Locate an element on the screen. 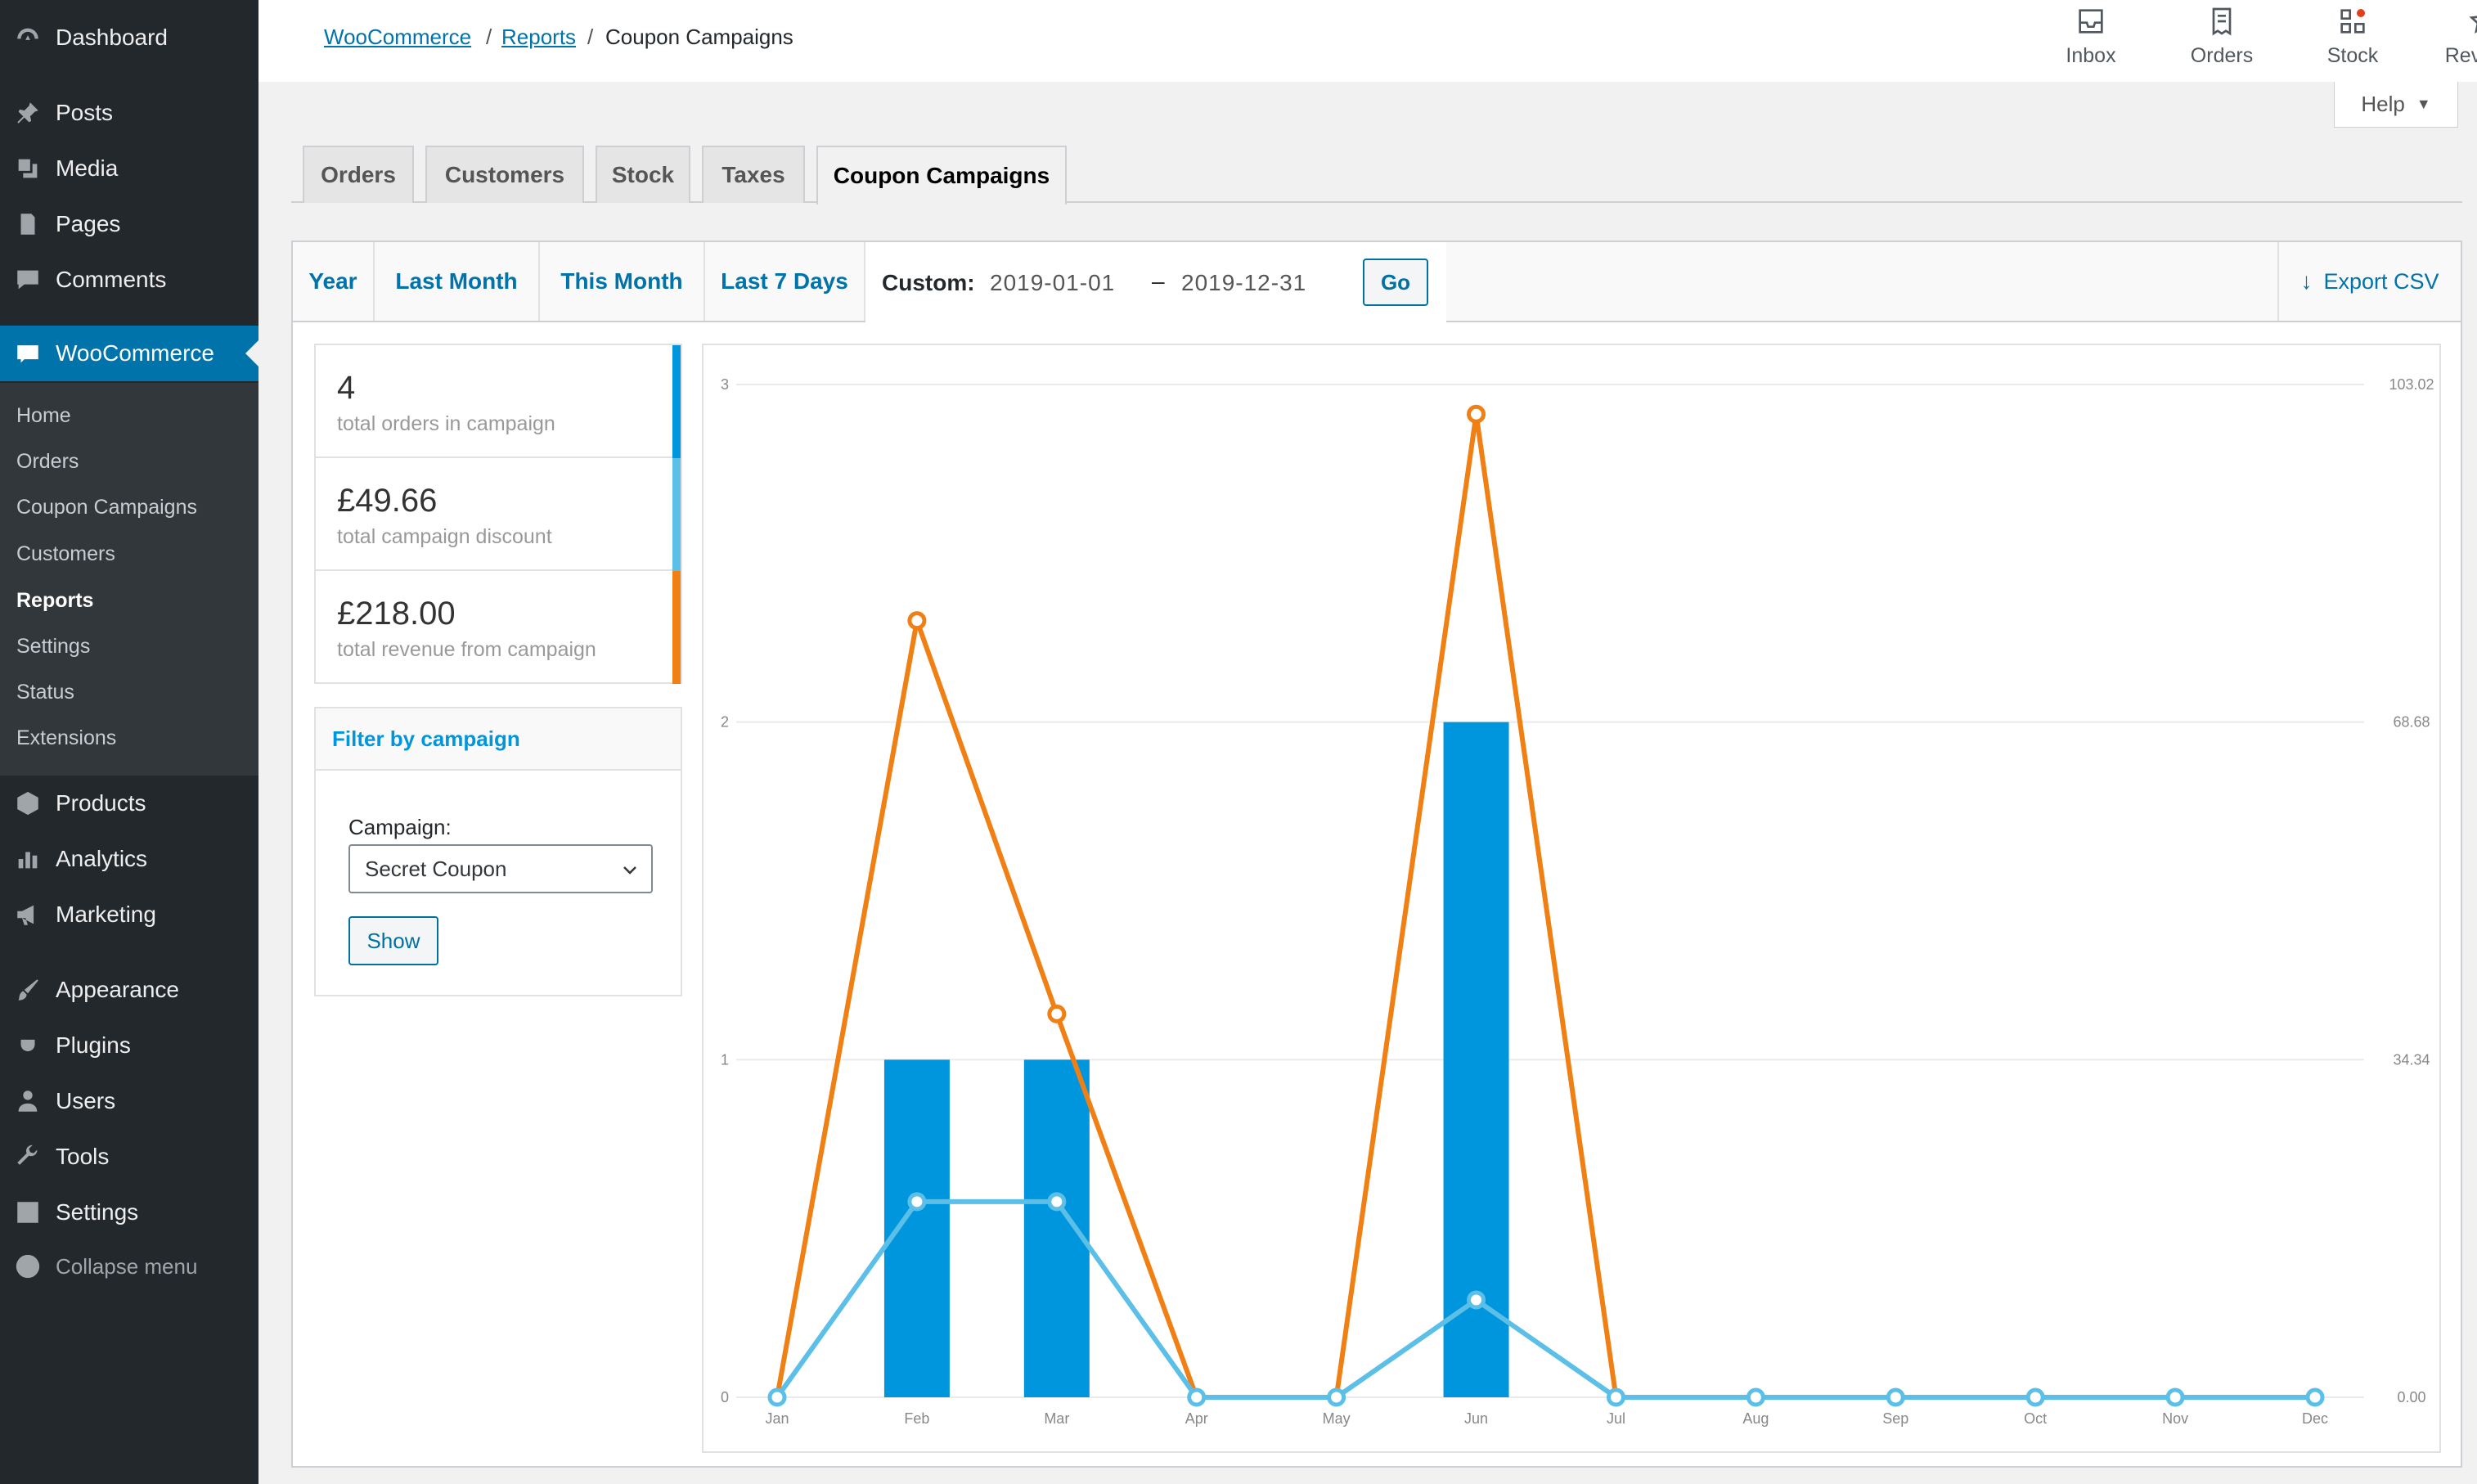 Image resolution: width=2477 pixels, height=1484 pixels. tab-customers: Customers is located at coordinates (504, 174).